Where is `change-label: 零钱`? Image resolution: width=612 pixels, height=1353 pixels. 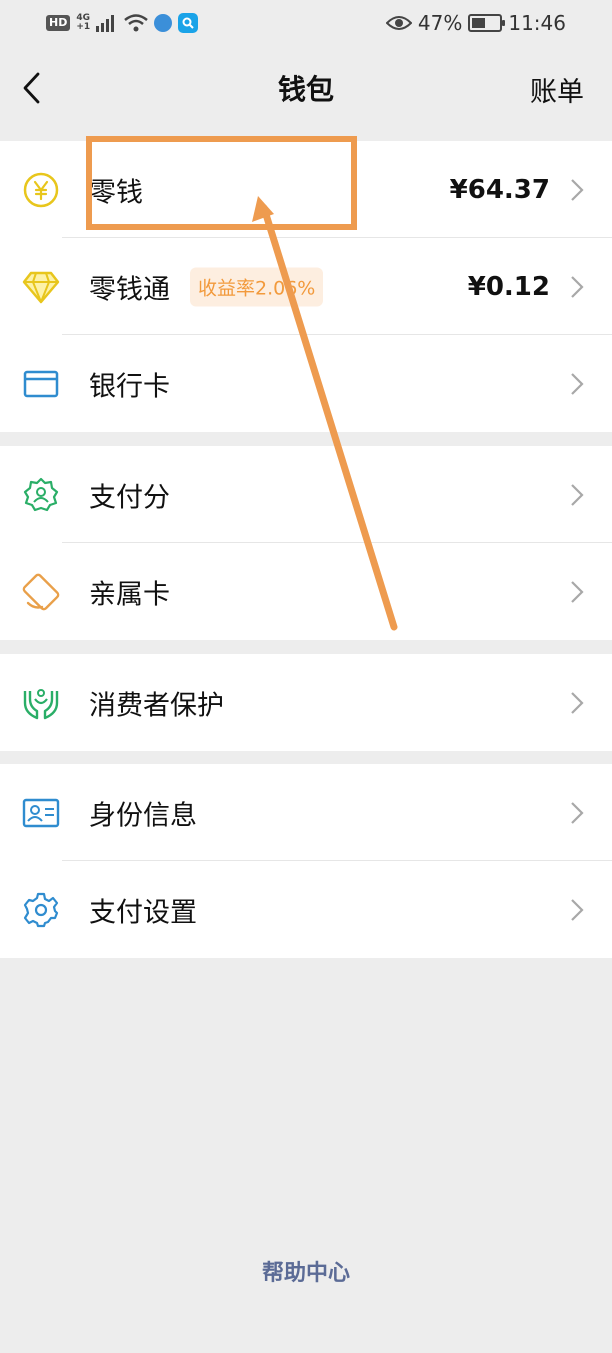
change-label: 零钱 is located at coordinates (116, 192).